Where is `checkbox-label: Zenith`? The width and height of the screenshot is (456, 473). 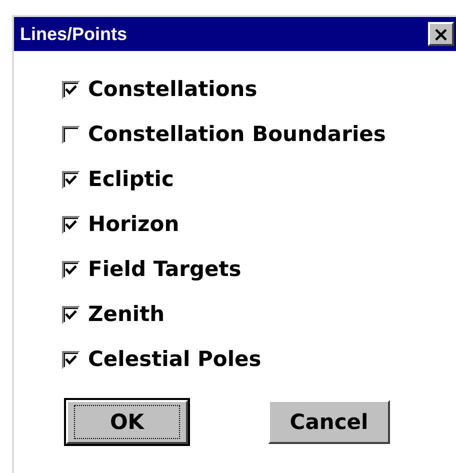 checkbox-label: Zenith is located at coordinates (126, 314).